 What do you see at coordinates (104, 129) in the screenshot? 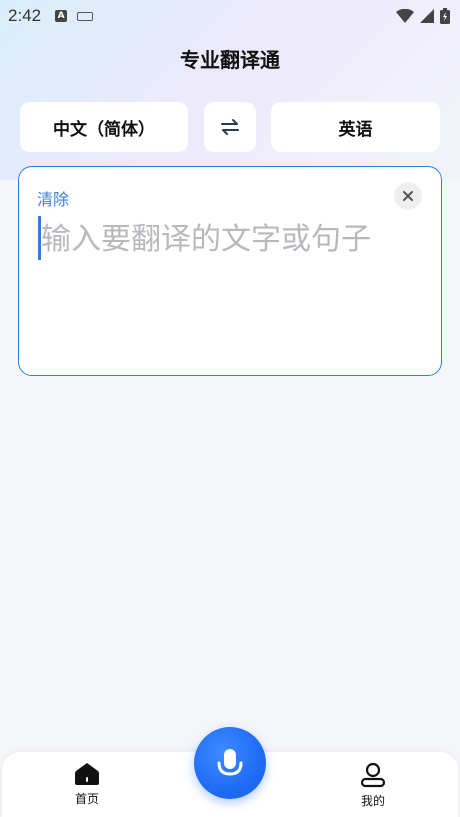
I see `source-language-label: 中文（简体）` at bounding box center [104, 129].